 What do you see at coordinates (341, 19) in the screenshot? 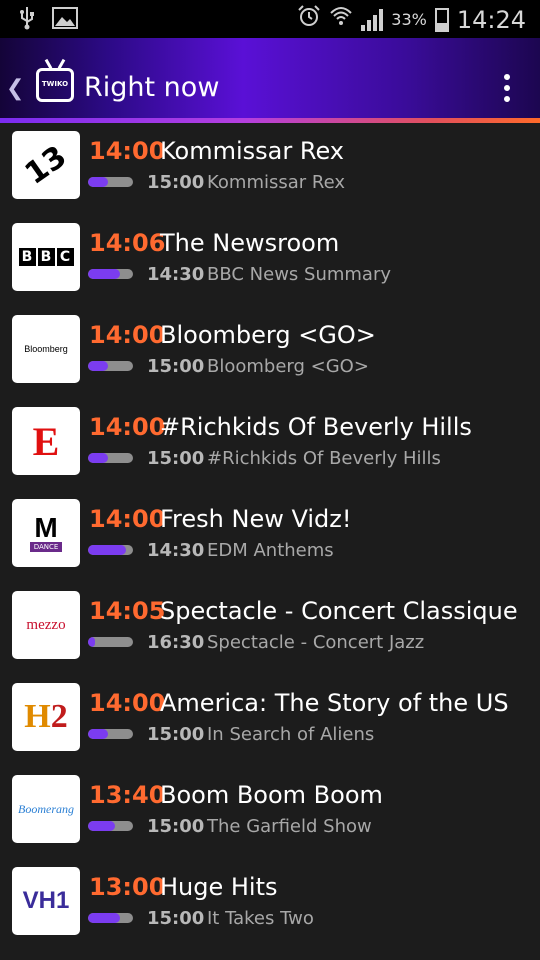
I see `wifi-icon` at bounding box center [341, 19].